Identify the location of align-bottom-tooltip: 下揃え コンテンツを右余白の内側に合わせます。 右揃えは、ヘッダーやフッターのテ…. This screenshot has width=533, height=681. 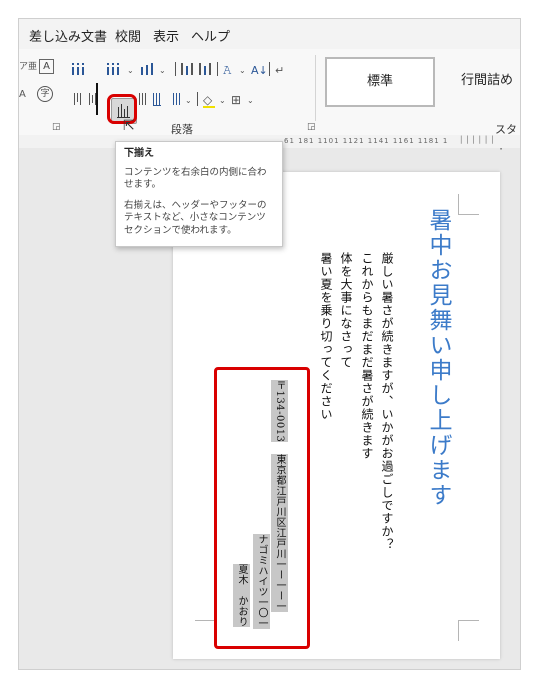
(199, 194).